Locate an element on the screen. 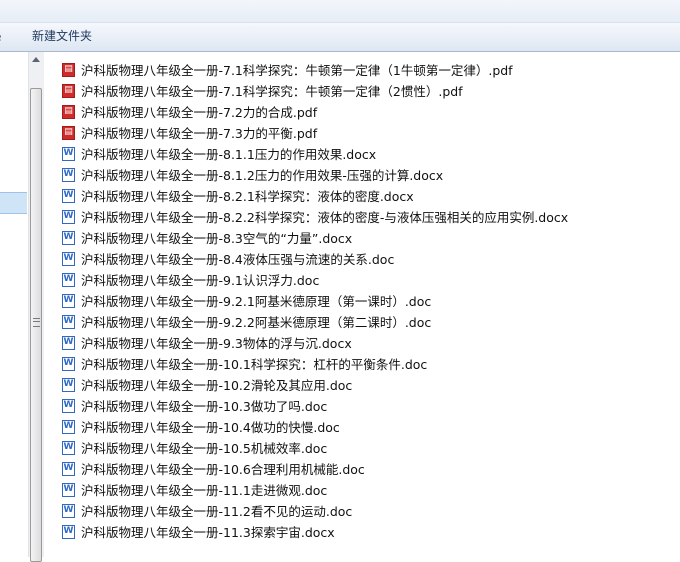  file-name: 沪科版物理八年级全一册-7.1科学探究：牛顿第一定律（1牛顿第一定律）.pdf is located at coordinates (297, 70).